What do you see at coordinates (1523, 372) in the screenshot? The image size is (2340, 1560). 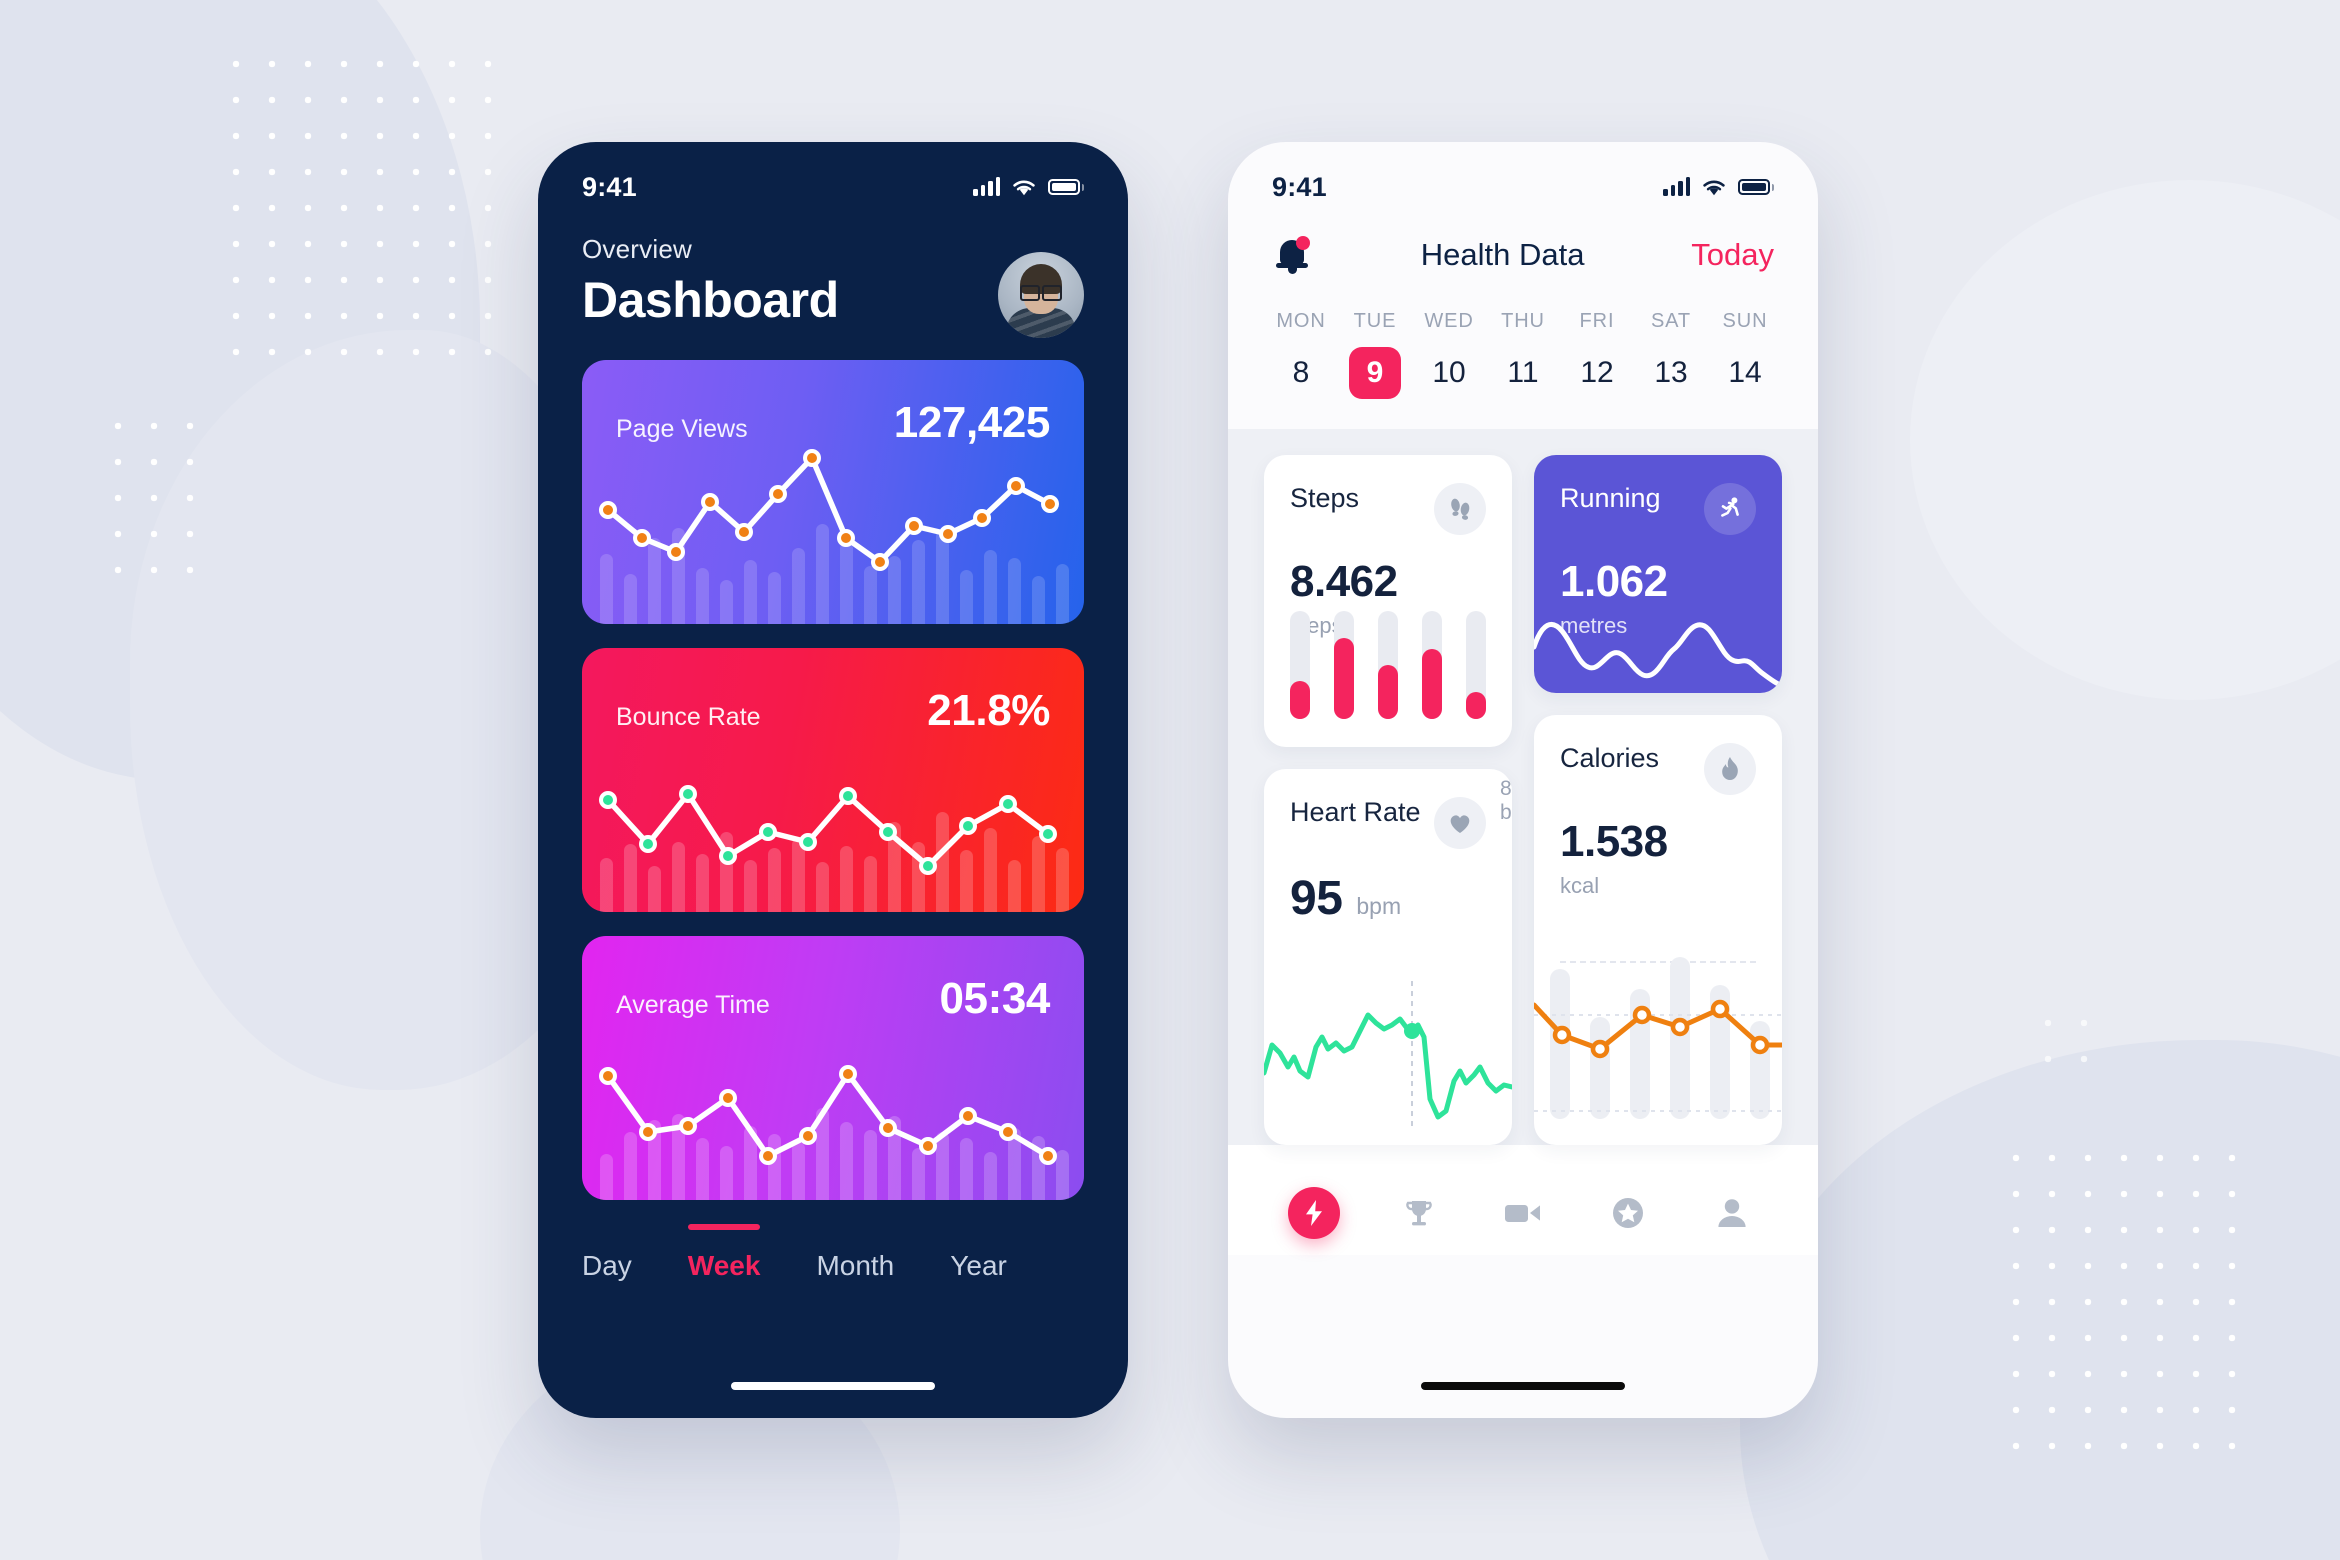 I see `day-number: 11` at bounding box center [1523, 372].